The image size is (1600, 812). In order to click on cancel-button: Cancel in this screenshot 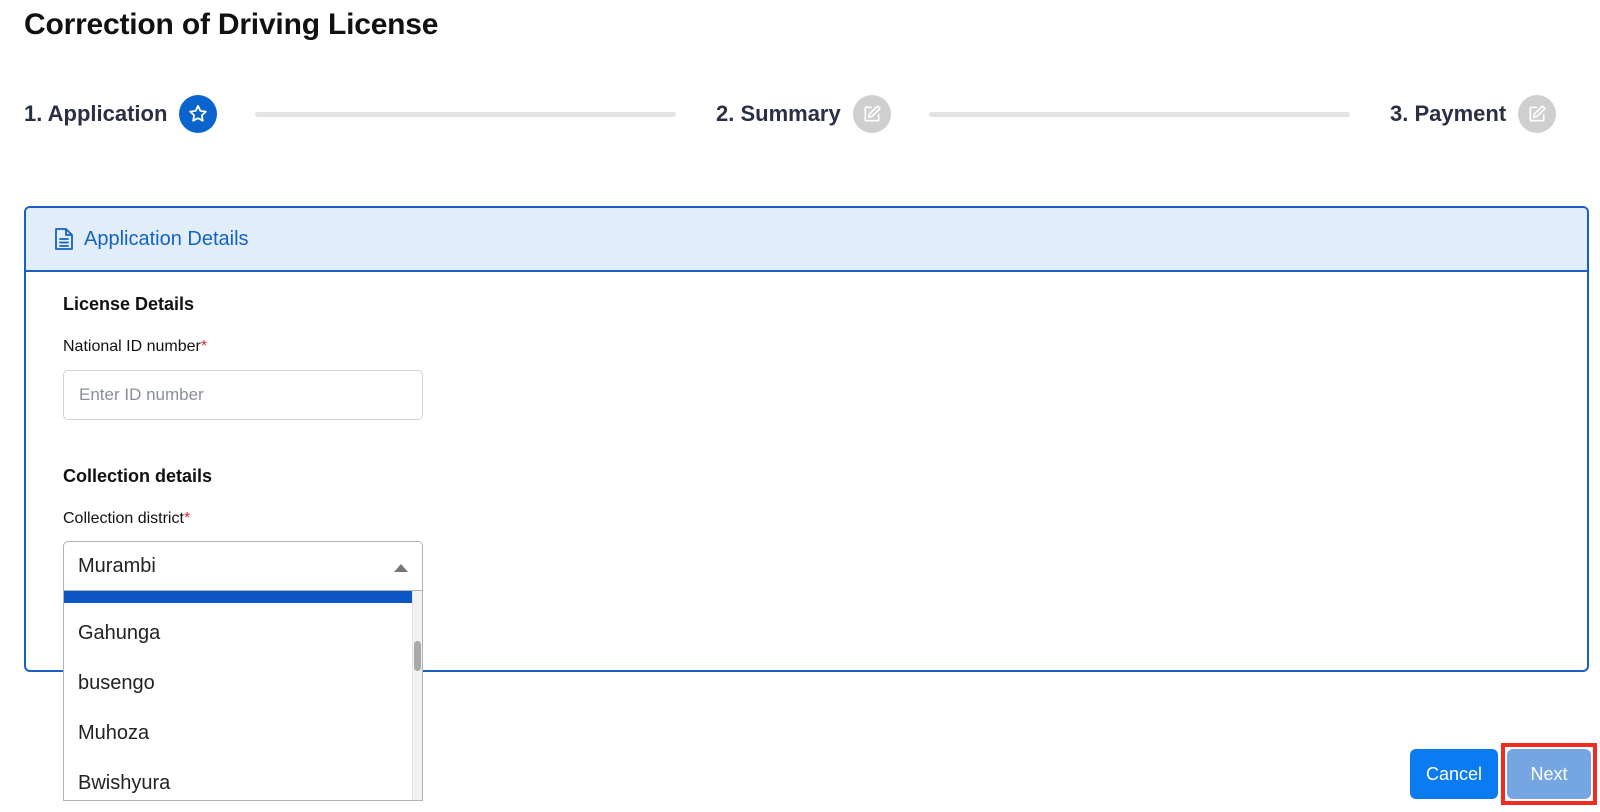, I will do `click(1454, 774)`.